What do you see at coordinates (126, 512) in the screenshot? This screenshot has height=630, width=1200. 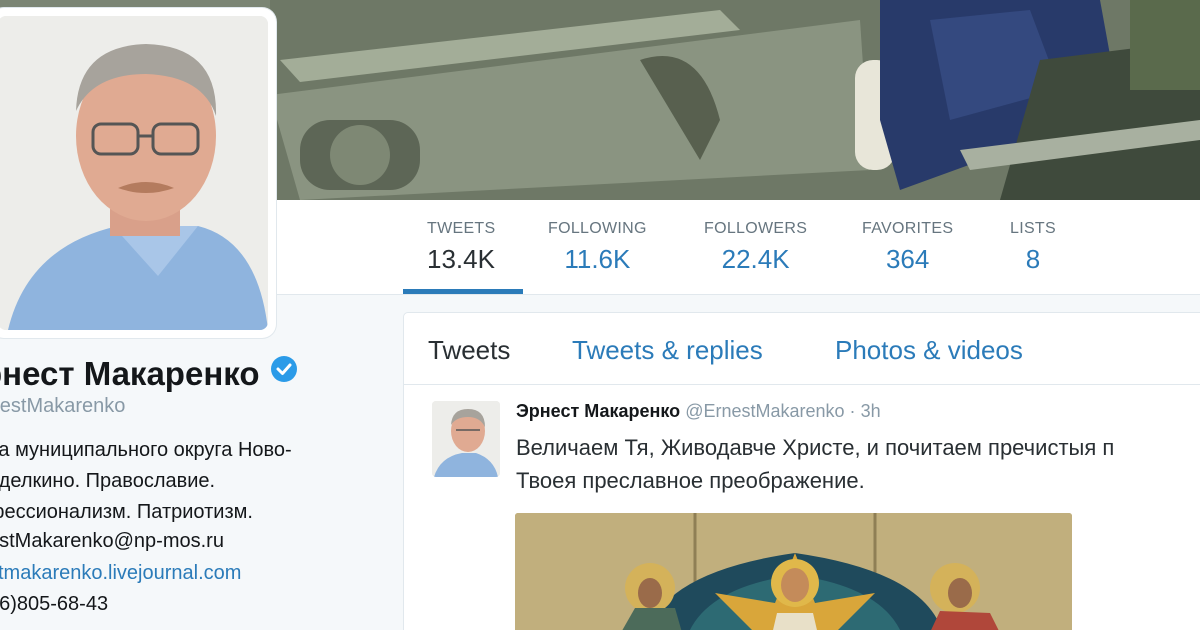 I see `bio-line: фессионализм. Патриотизм.` at bounding box center [126, 512].